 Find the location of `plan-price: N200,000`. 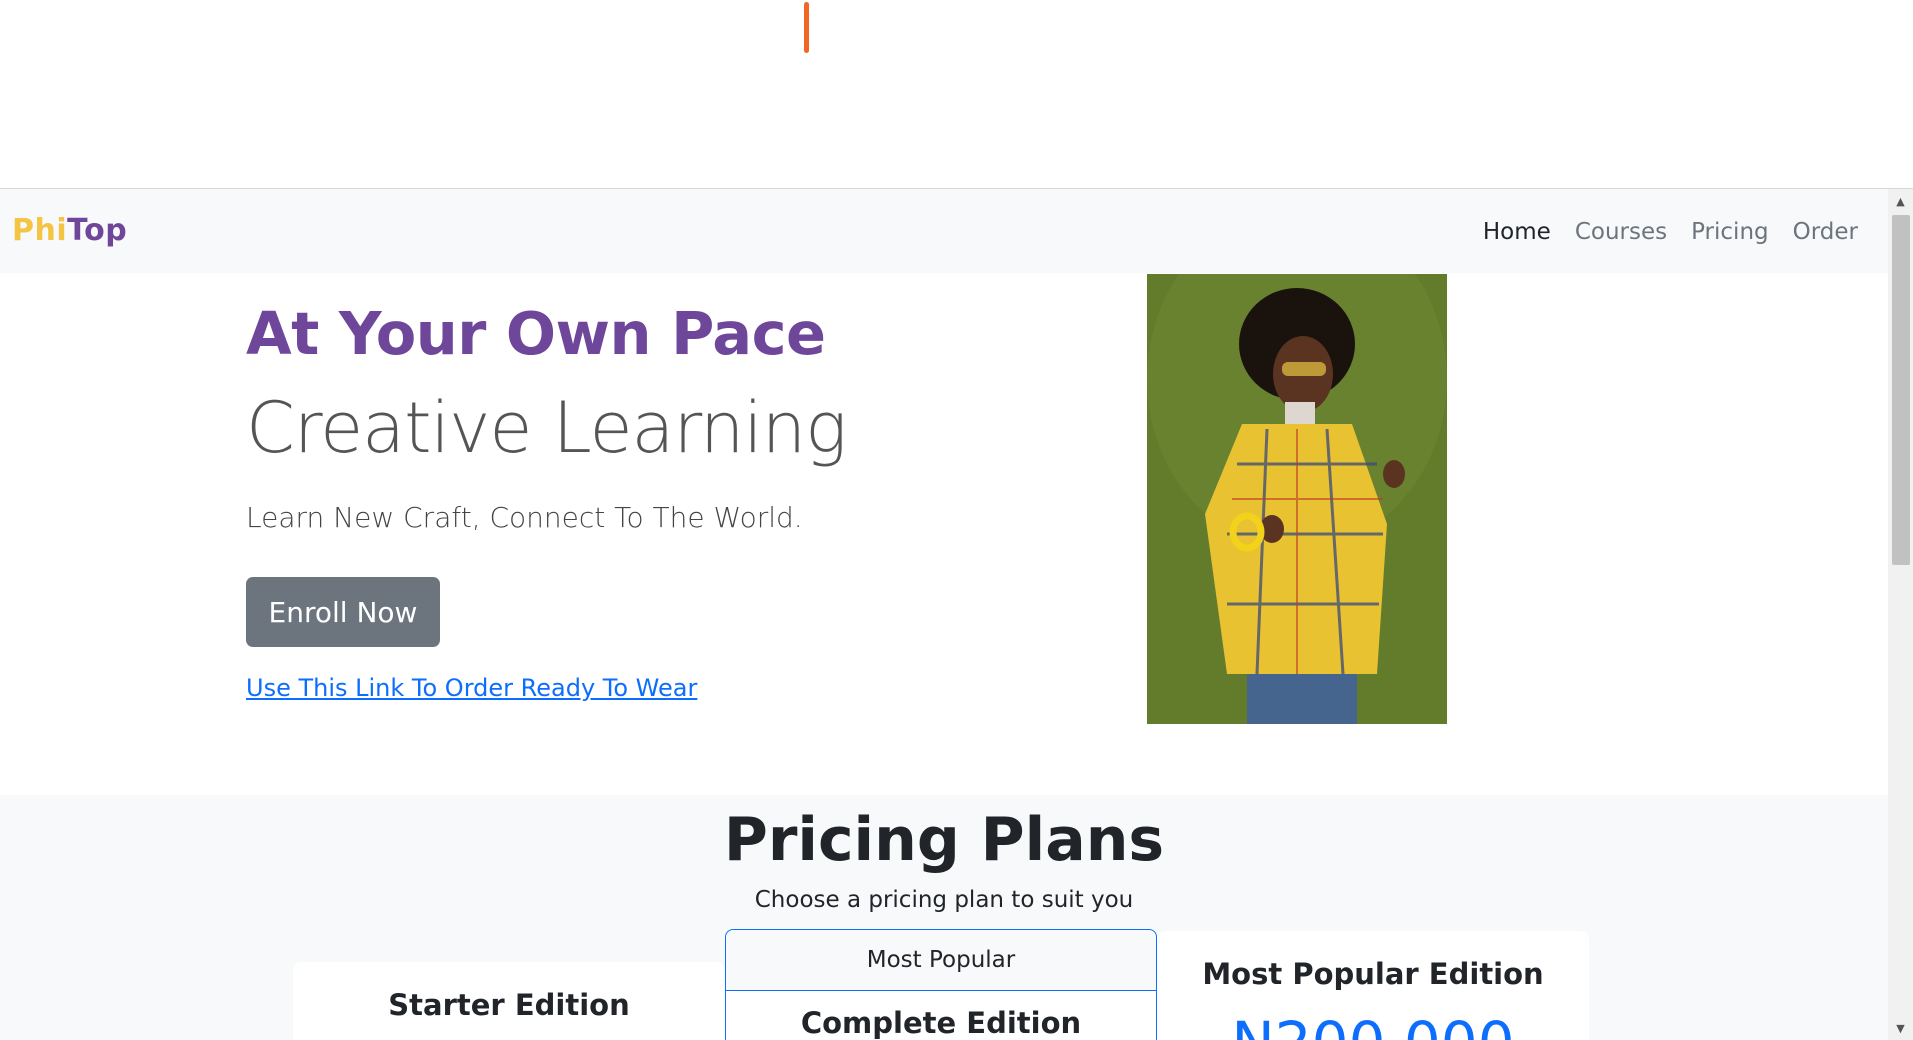

plan-price: N200,000 is located at coordinates (1373, 1024).